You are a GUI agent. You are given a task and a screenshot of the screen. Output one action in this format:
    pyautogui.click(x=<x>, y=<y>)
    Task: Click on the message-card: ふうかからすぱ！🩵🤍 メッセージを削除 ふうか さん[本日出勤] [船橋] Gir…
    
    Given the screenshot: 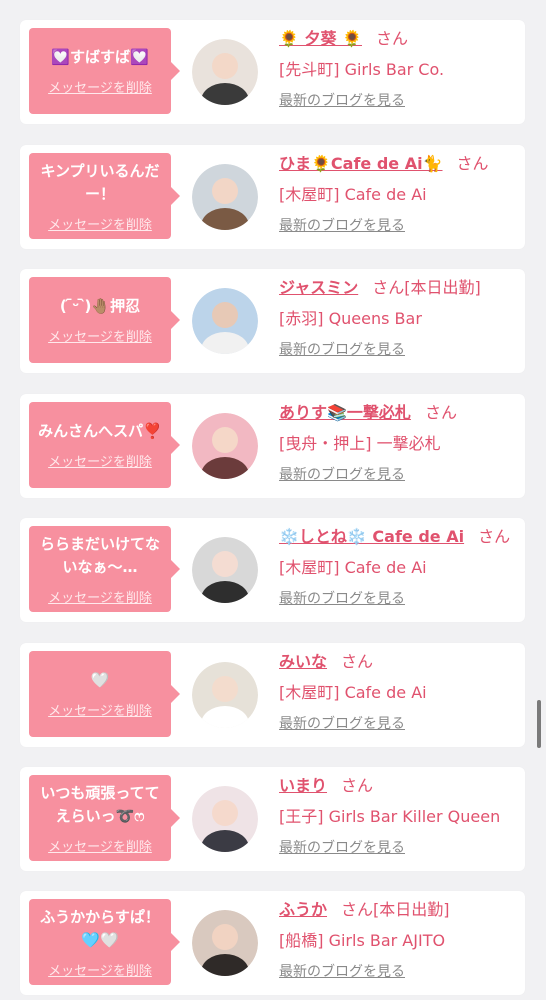 What is the action you would take?
    pyautogui.click(x=272, y=943)
    